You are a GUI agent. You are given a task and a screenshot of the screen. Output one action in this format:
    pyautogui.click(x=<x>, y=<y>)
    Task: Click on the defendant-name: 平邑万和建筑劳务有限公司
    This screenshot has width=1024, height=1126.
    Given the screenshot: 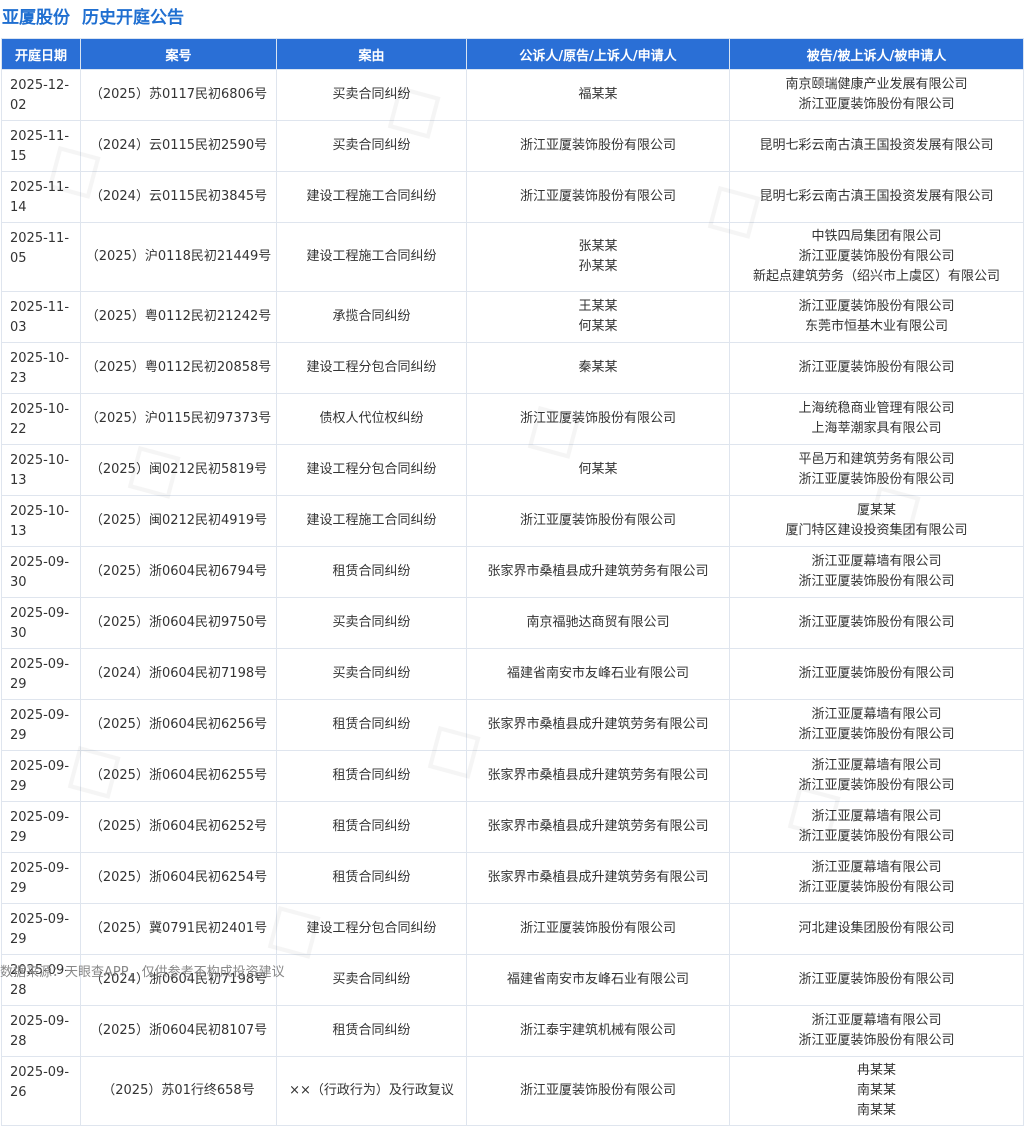 What is the action you would take?
    pyautogui.click(x=876, y=459)
    